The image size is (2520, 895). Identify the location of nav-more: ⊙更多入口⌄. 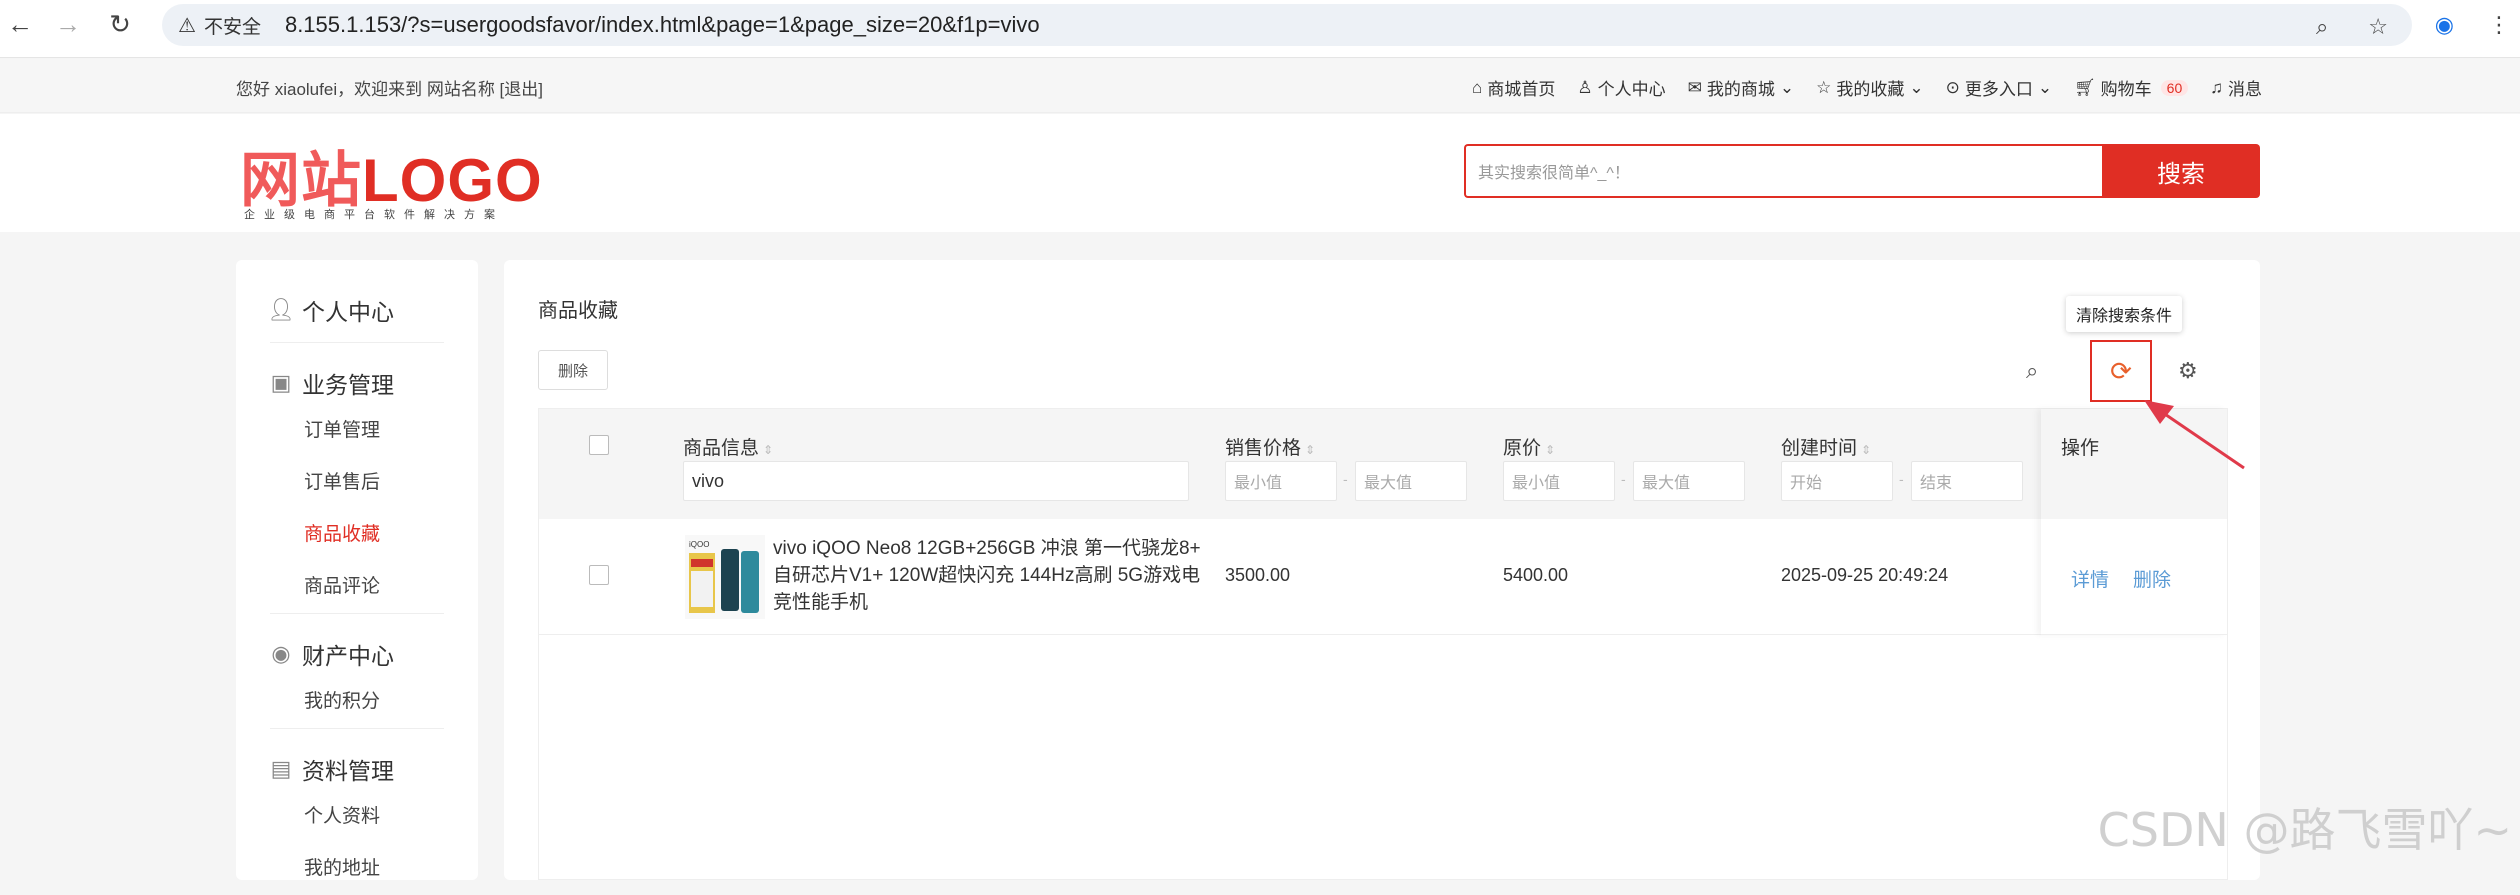
(1999, 87).